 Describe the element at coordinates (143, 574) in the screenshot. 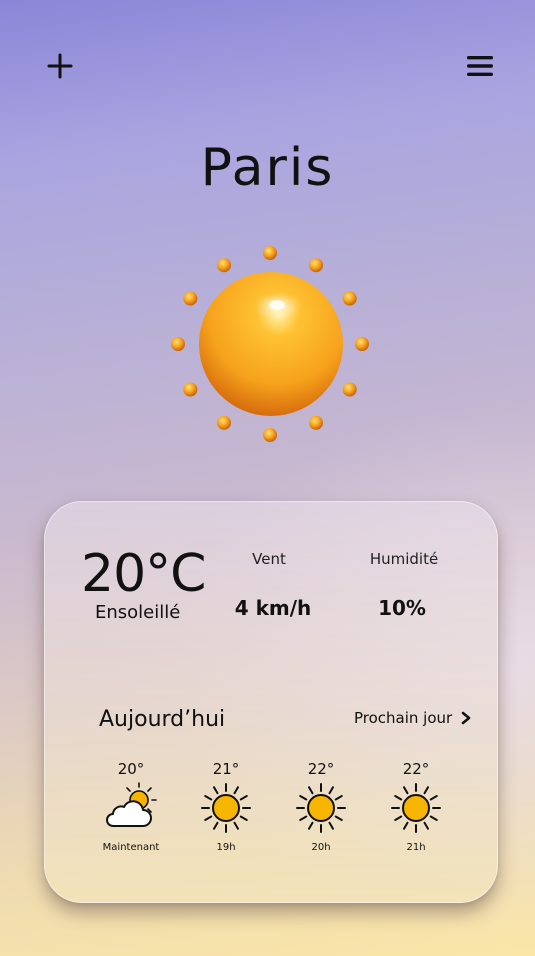

I see `current-temperature: 20°C` at that location.